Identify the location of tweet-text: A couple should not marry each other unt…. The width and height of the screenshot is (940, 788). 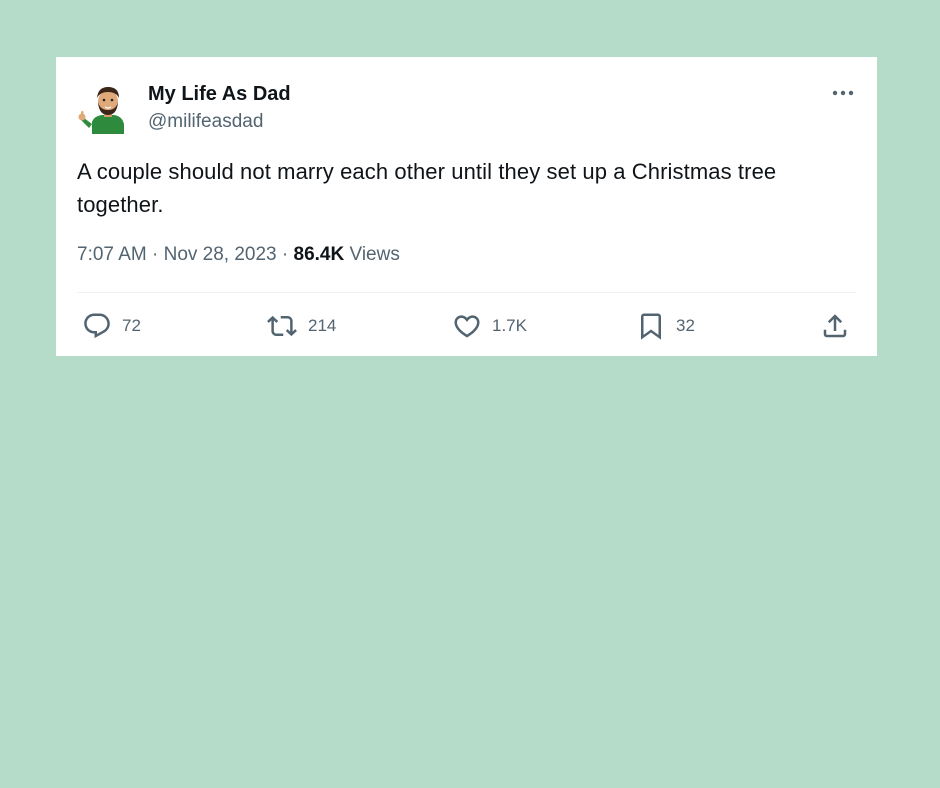
(427, 188).